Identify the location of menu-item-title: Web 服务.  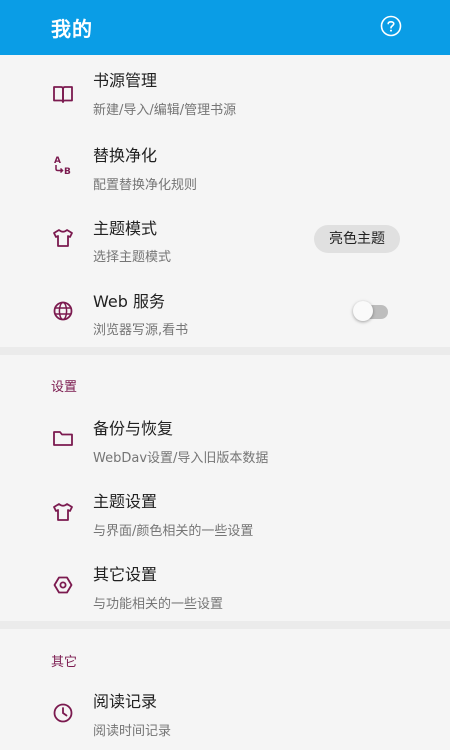
(129, 301).